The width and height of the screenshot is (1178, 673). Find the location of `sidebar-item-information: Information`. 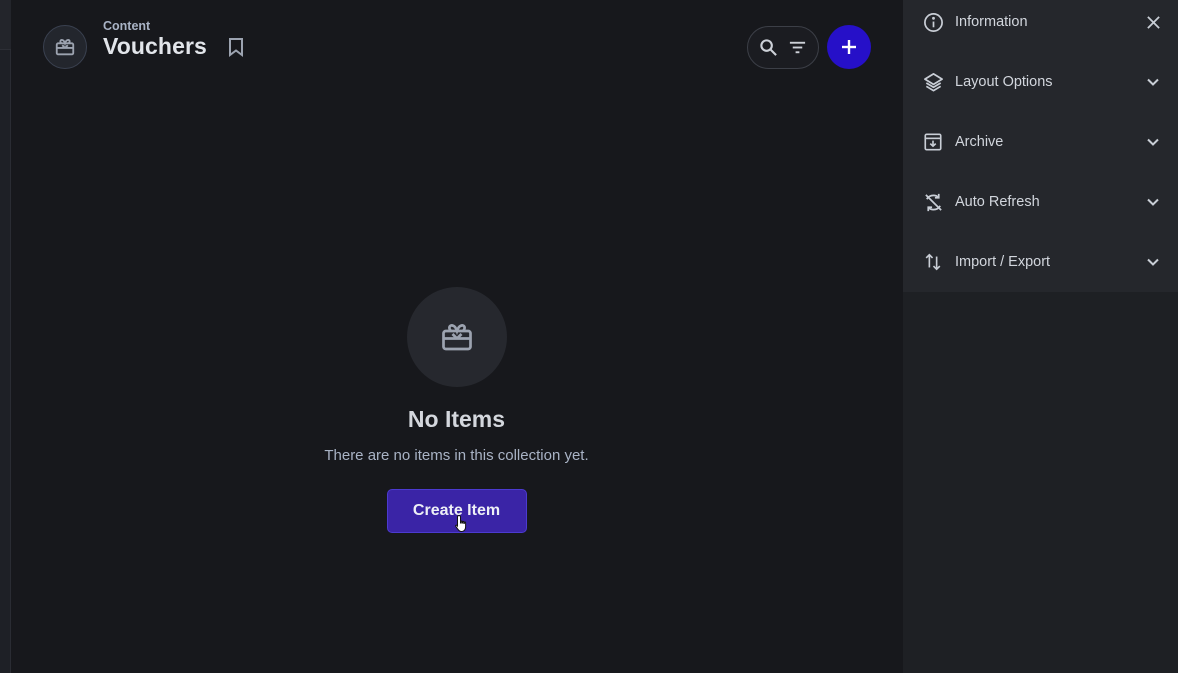

sidebar-item-information: Information is located at coordinates (1040, 22).